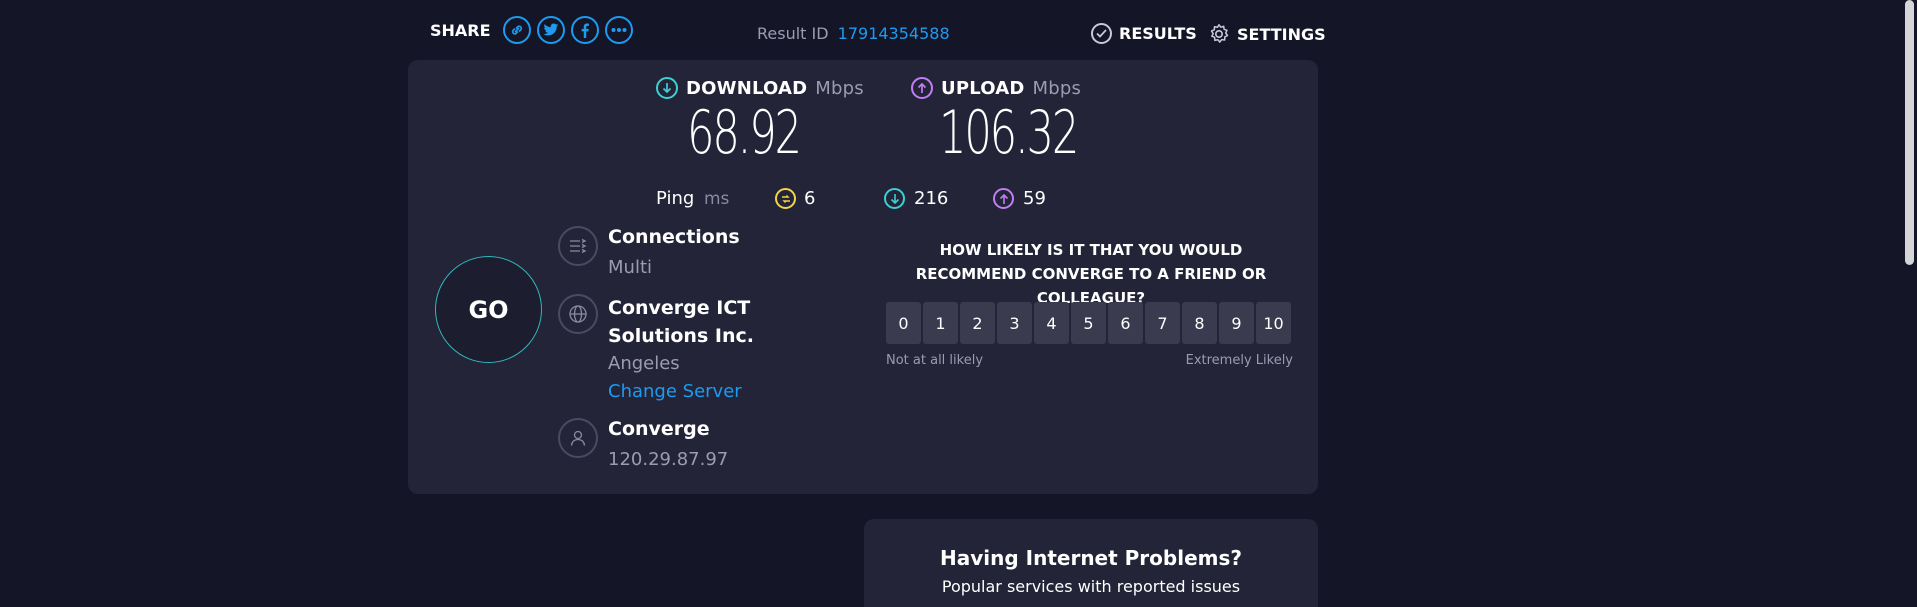 This screenshot has height=607, width=1917. I want to click on nps-option-9: 9, so click(1236, 323).